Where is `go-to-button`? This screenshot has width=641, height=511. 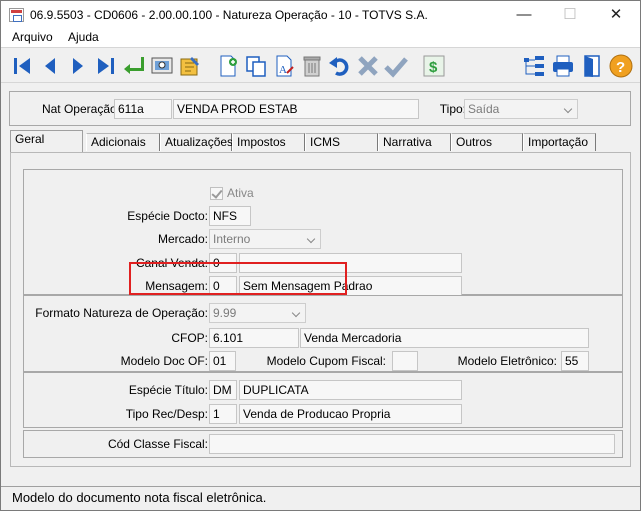 go-to-button is located at coordinates (134, 66).